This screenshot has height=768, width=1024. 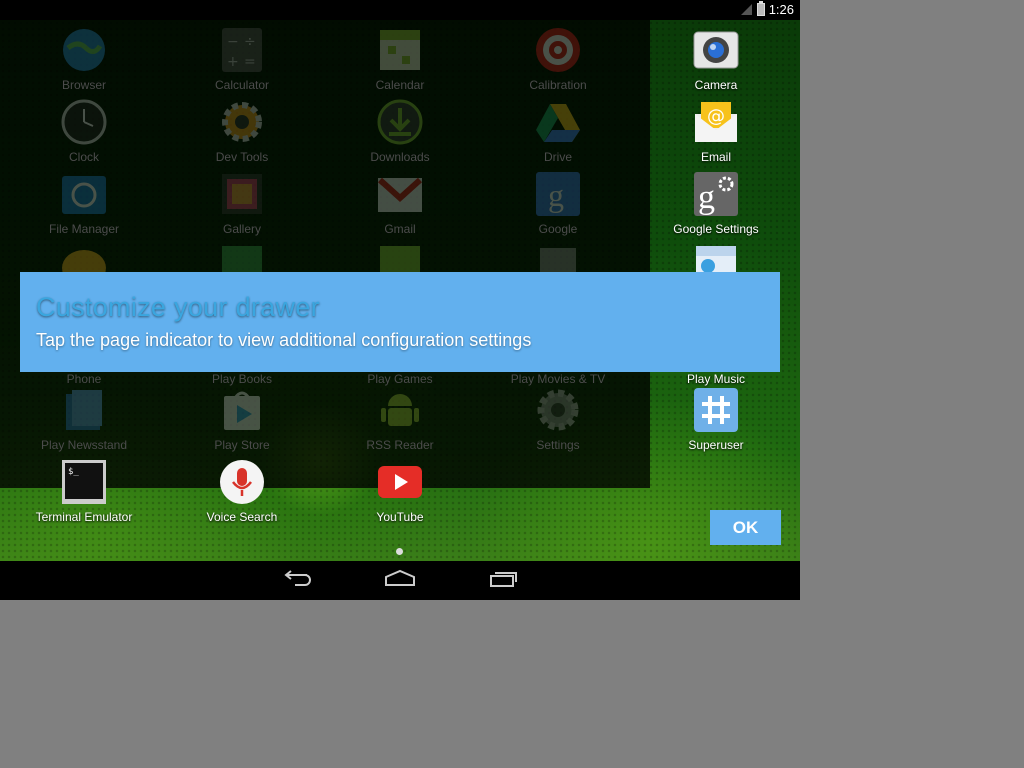 What do you see at coordinates (558, 379) in the screenshot?
I see `app-label: Play Movies & TV` at bounding box center [558, 379].